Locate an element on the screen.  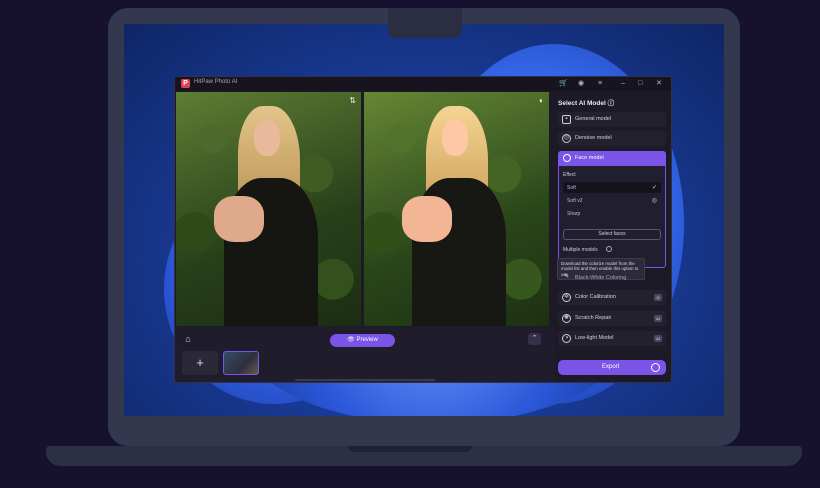
collapse-button: ⌃ is located at coordinates (534, 339).